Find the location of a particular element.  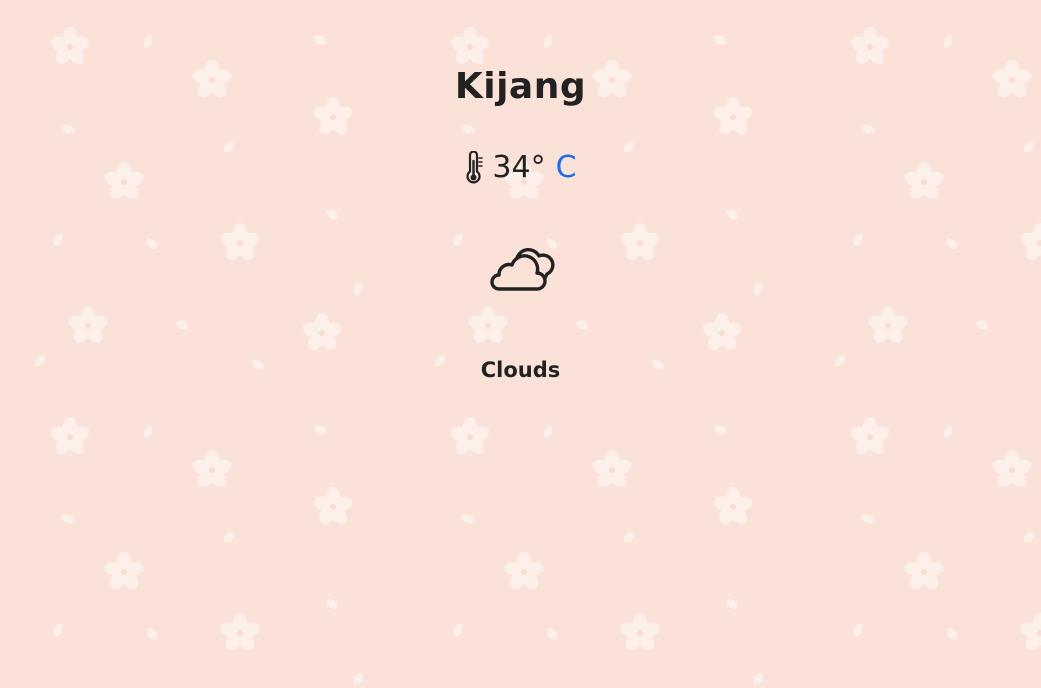

city-name: Kijang is located at coordinates (520, 86).